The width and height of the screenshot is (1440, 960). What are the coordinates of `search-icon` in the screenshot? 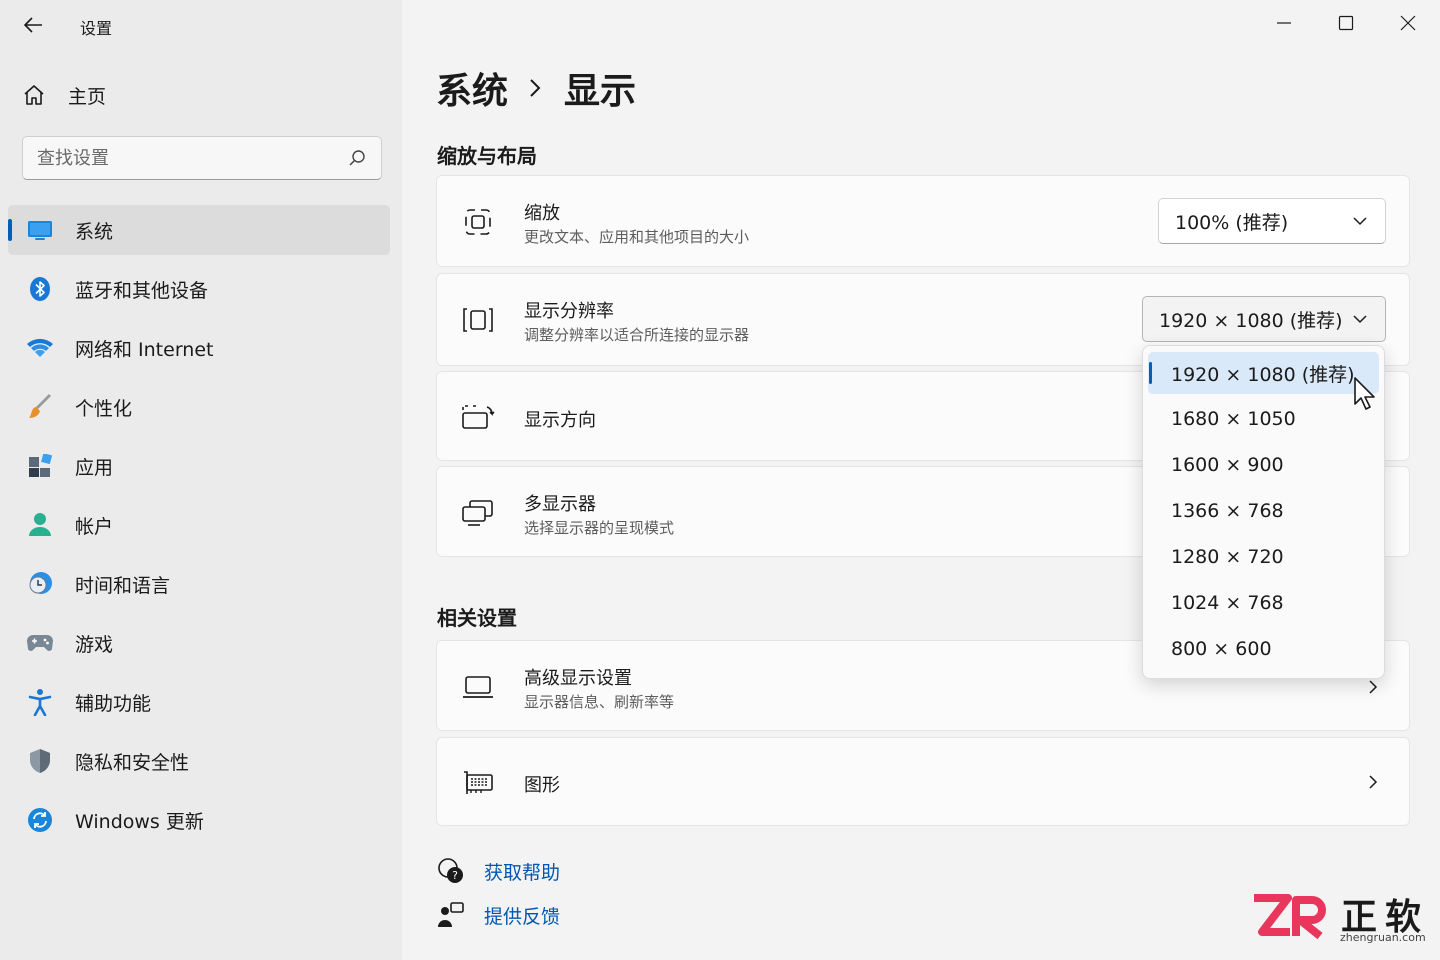 It's located at (357, 158).